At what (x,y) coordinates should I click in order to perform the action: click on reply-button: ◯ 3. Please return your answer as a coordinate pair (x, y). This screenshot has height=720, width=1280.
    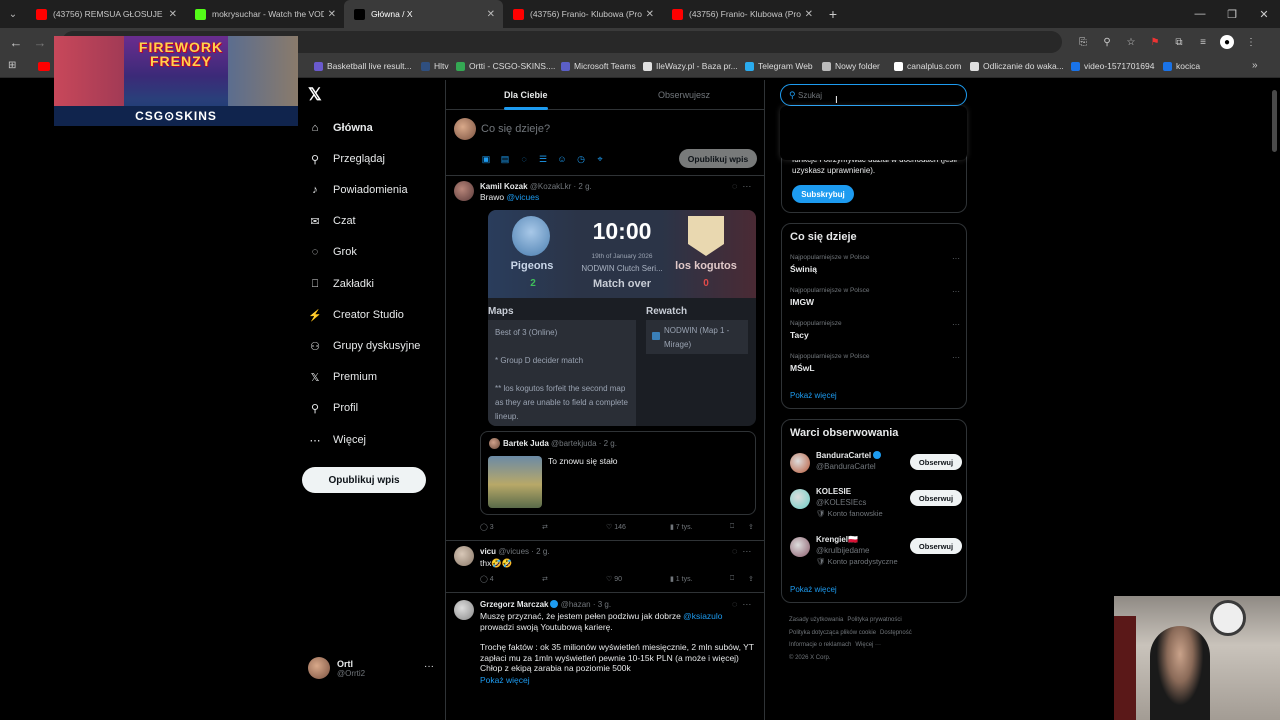
    Looking at the image, I should click on (487, 527).